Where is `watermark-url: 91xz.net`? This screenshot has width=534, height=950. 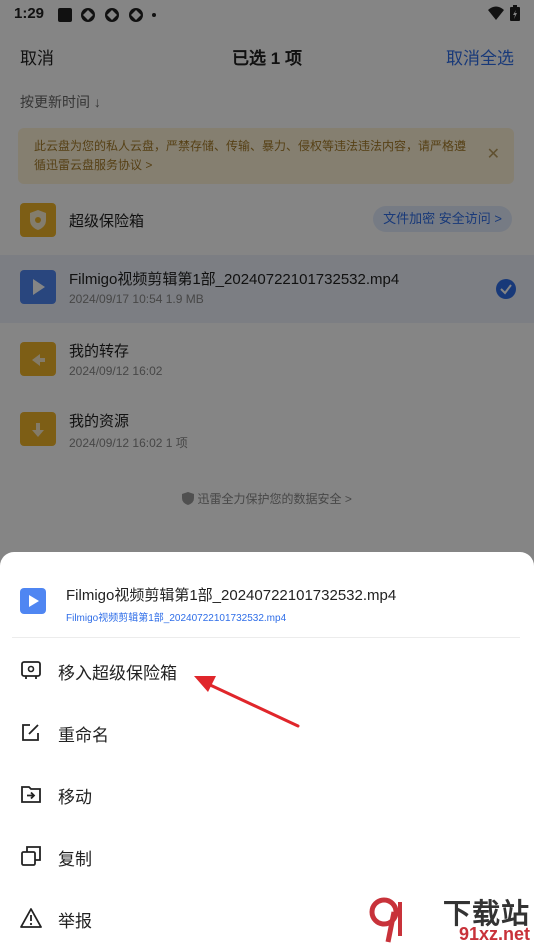 watermark-url: 91xz.net is located at coordinates (494, 934).